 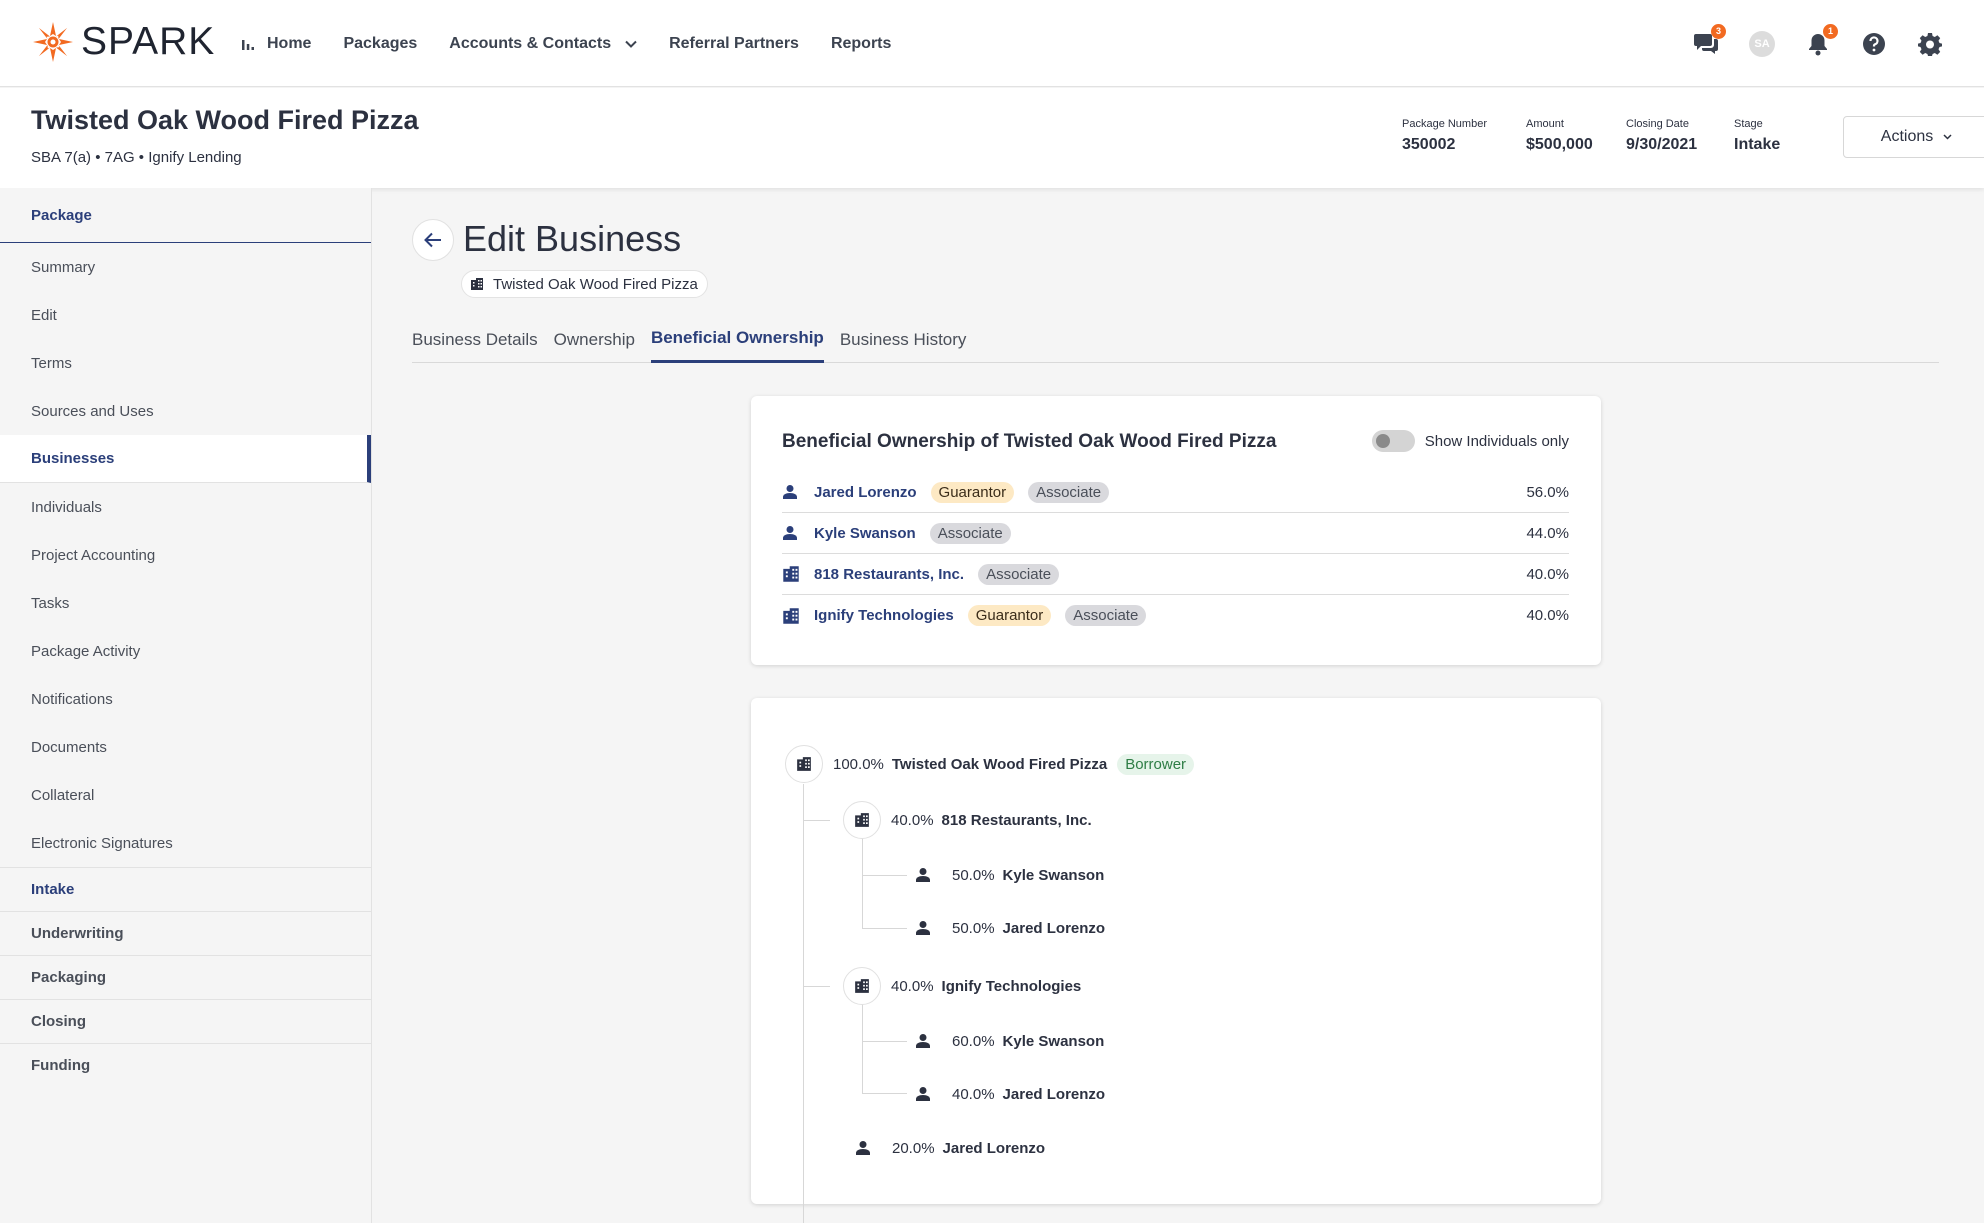 I want to click on sidebar-group-underwriting: Underwriting, so click(x=185, y=933).